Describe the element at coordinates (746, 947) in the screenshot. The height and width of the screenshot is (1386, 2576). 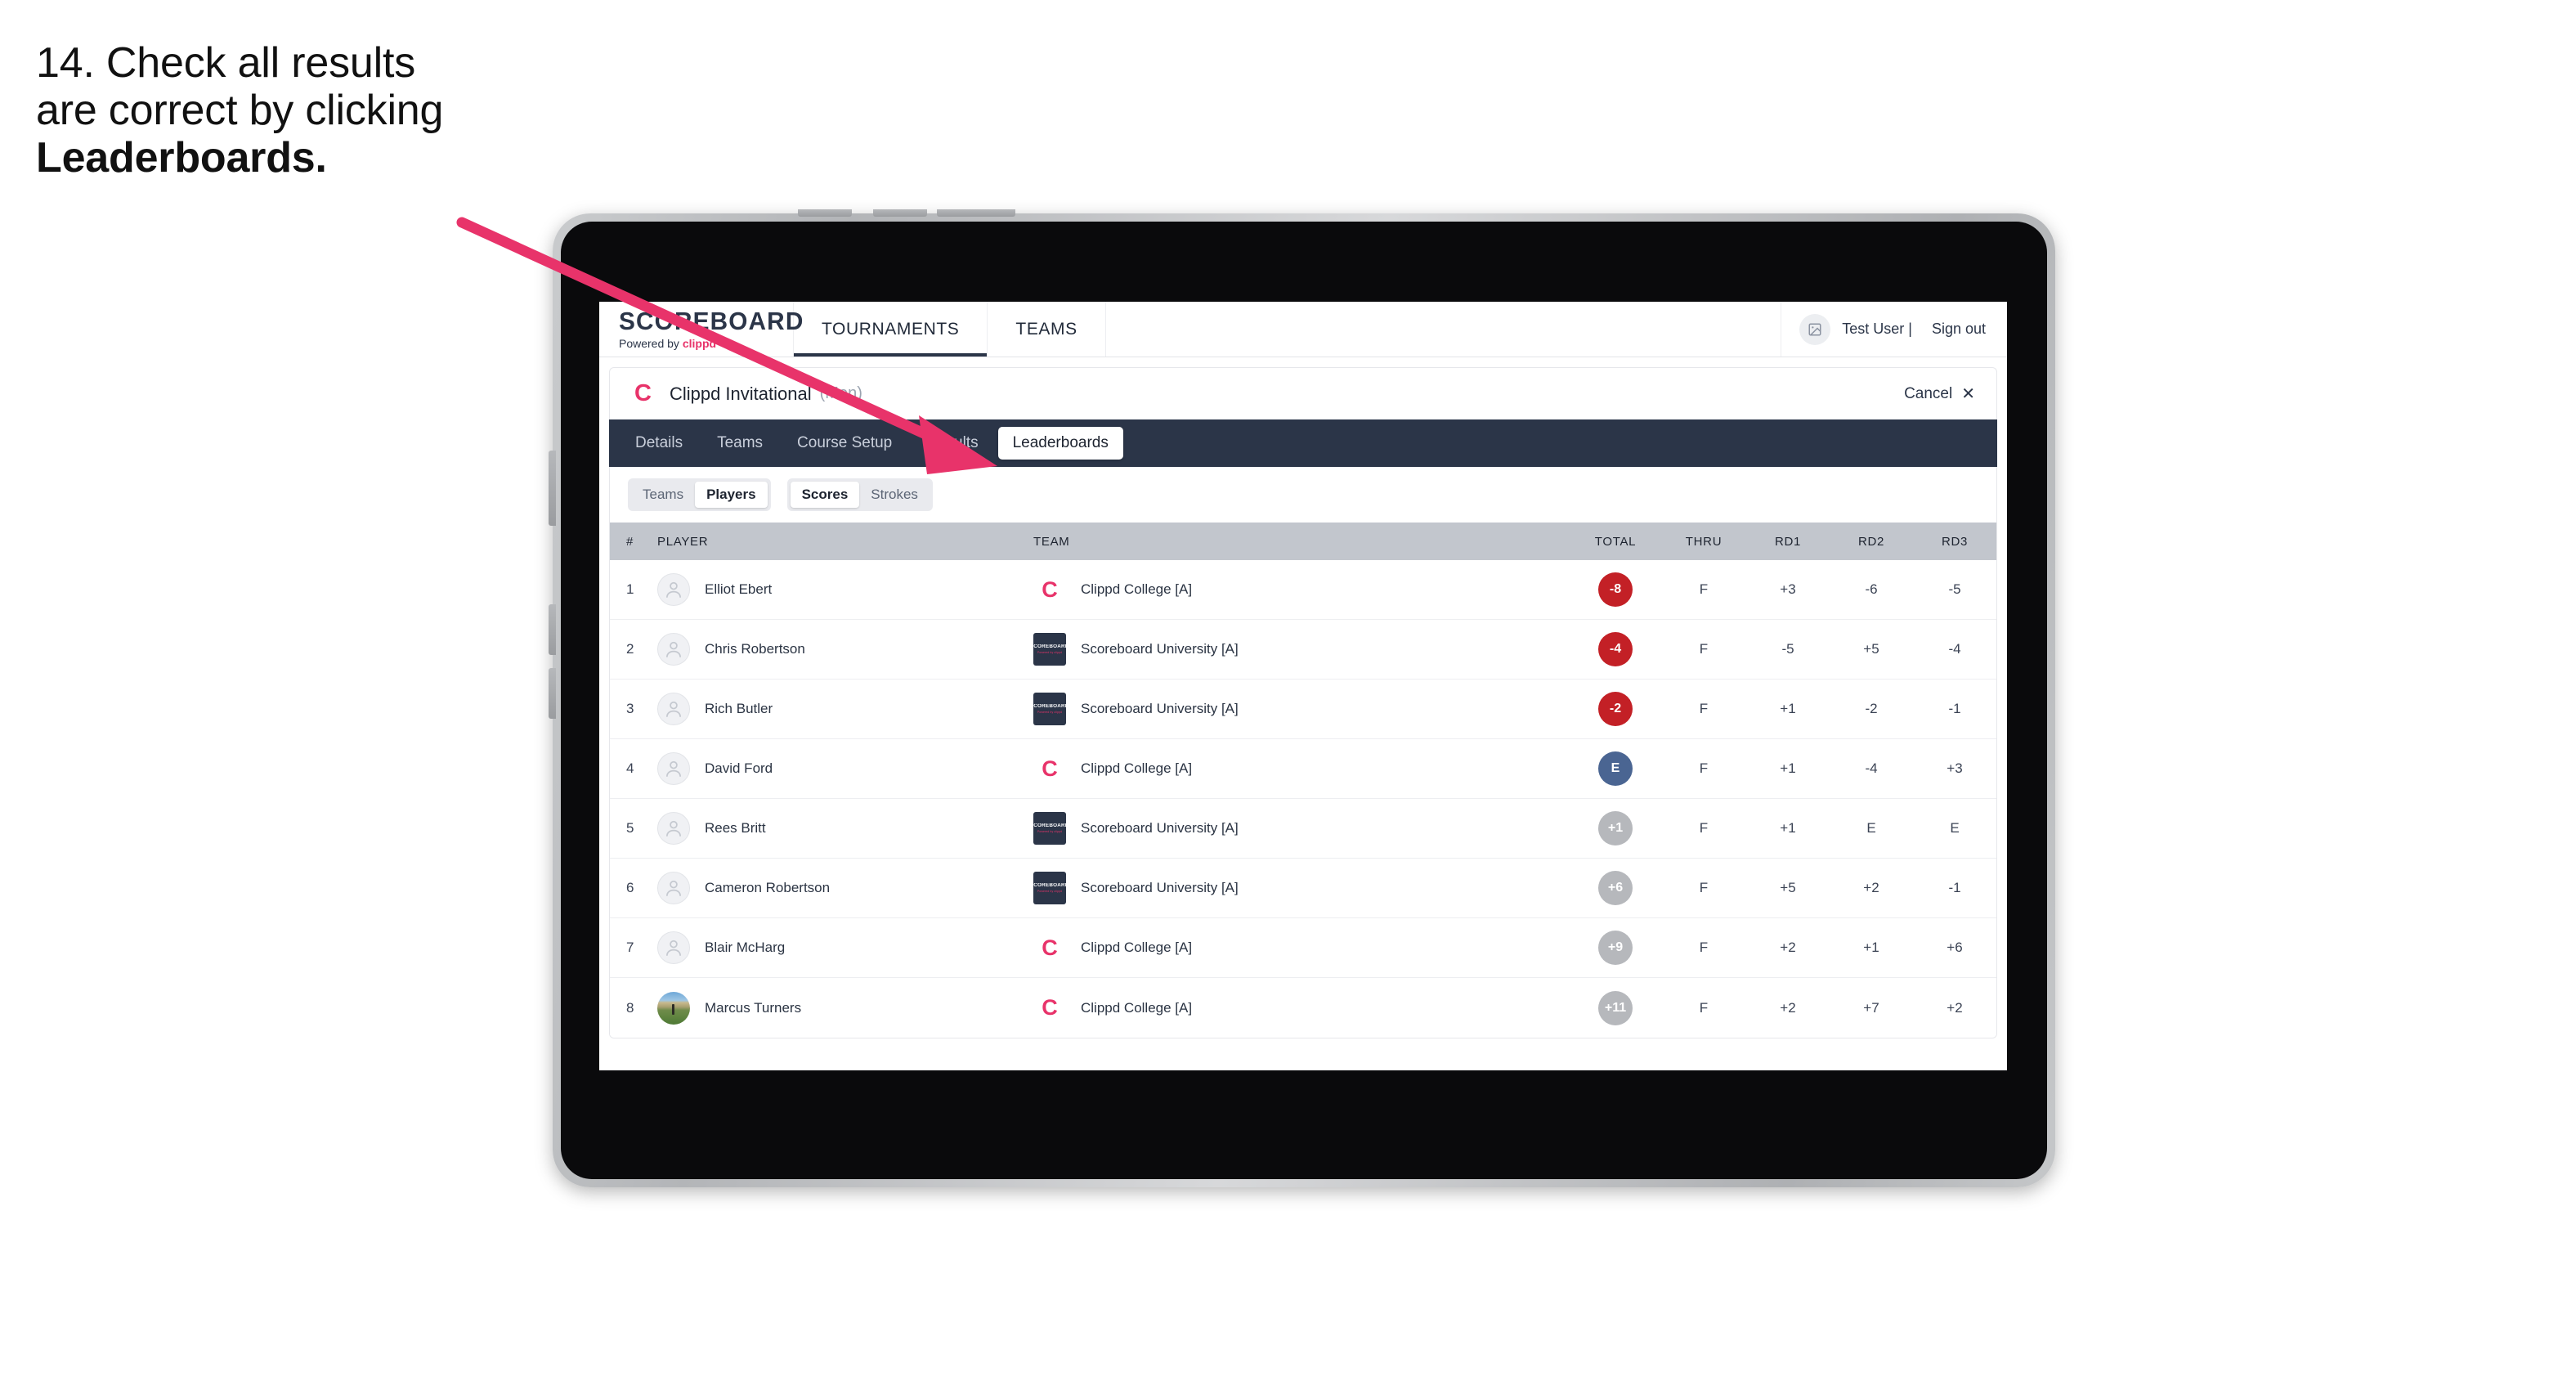
I see `player-name: Blair McHarg` at that location.